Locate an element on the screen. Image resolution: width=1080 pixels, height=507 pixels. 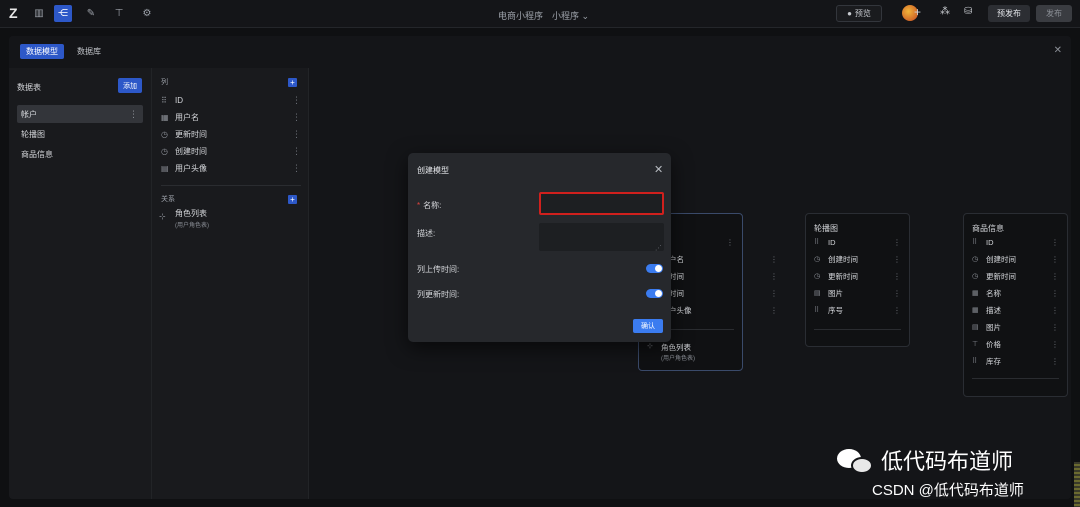
watermark-subtitle: CSDN @低代码布道师 is located at coordinates (948, 490).